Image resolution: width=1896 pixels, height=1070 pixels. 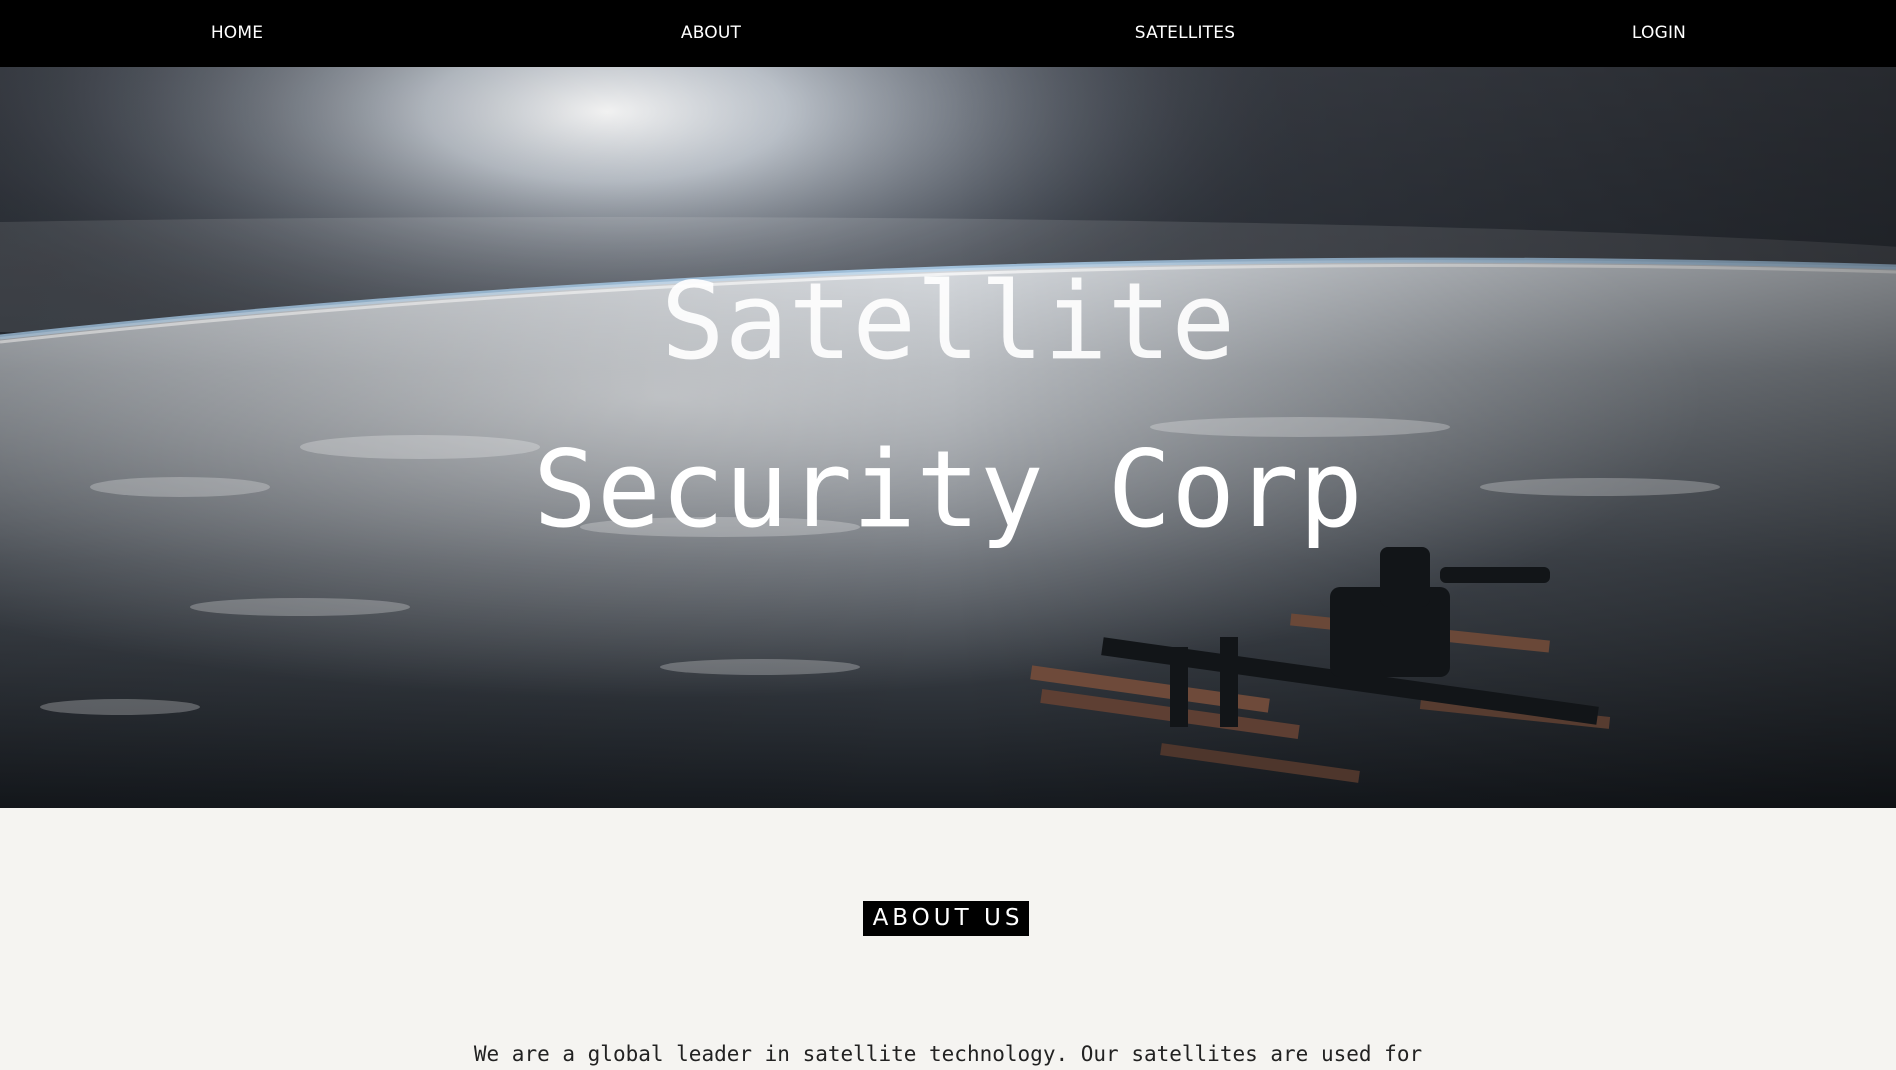 I want to click on about-heading: ABOUT US, so click(x=946, y=918).